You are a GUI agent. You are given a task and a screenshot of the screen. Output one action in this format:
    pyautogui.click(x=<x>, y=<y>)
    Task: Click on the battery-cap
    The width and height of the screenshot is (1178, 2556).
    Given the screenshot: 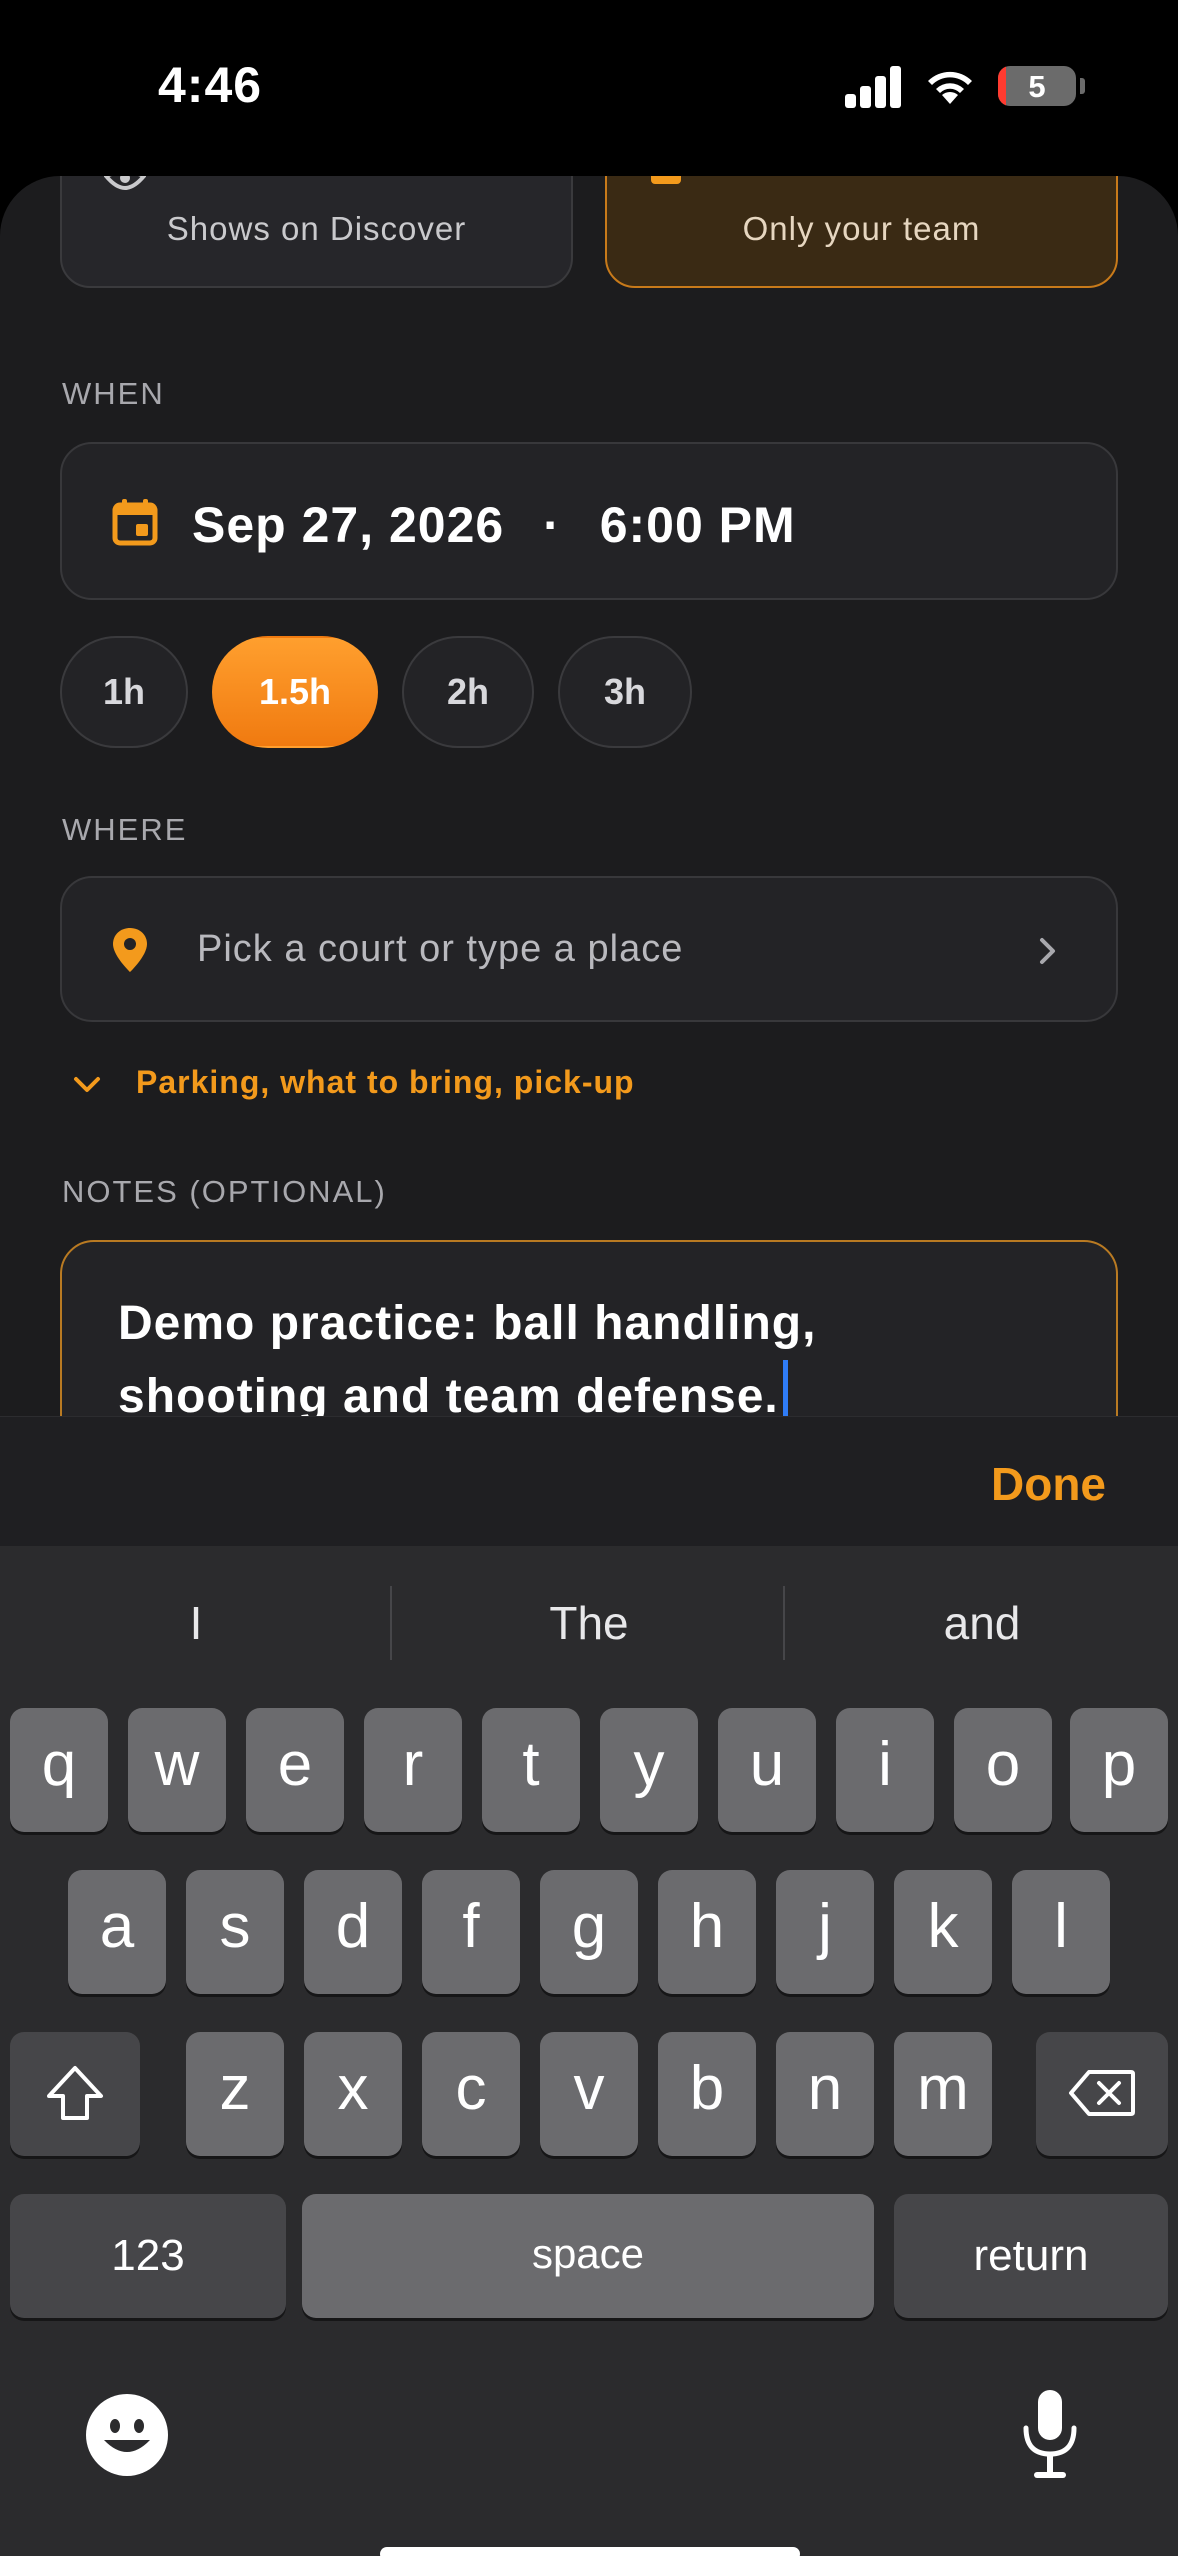 What is the action you would take?
    pyautogui.click(x=1082, y=86)
    